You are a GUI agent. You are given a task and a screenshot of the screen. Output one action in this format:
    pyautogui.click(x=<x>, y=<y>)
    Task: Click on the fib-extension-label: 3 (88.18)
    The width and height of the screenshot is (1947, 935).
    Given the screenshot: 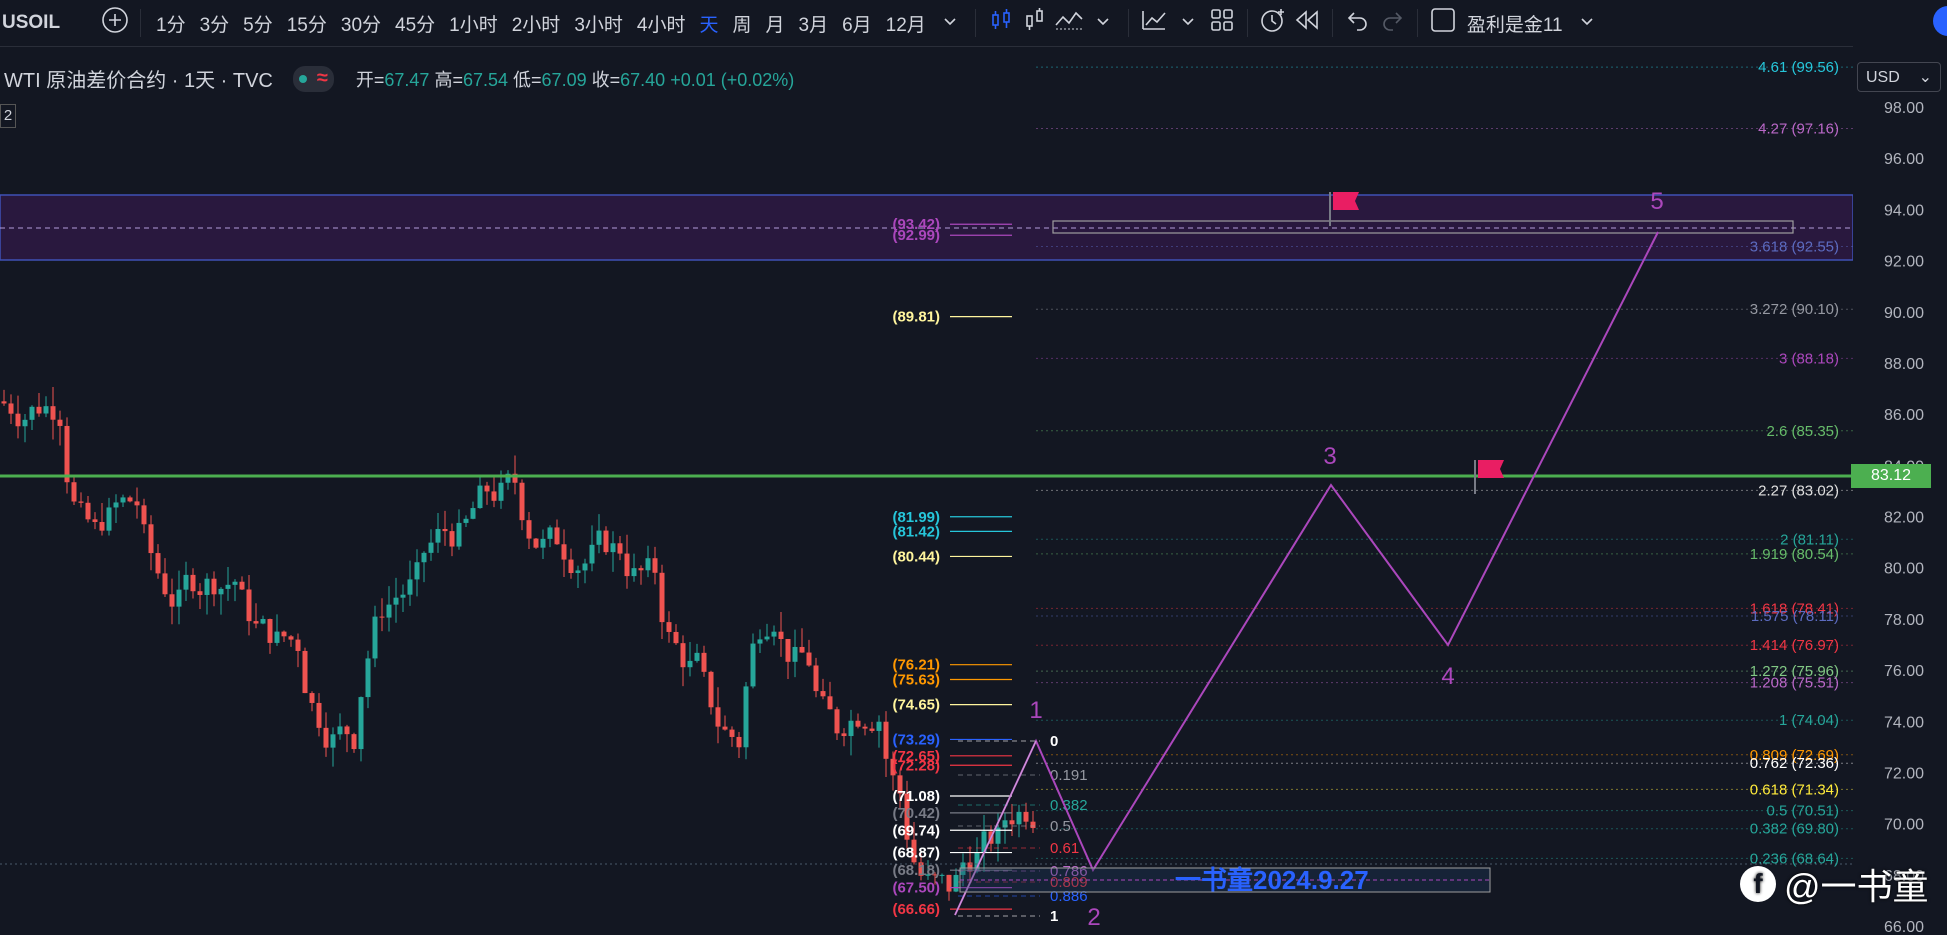 What is the action you would take?
    pyautogui.click(x=1809, y=358)
    